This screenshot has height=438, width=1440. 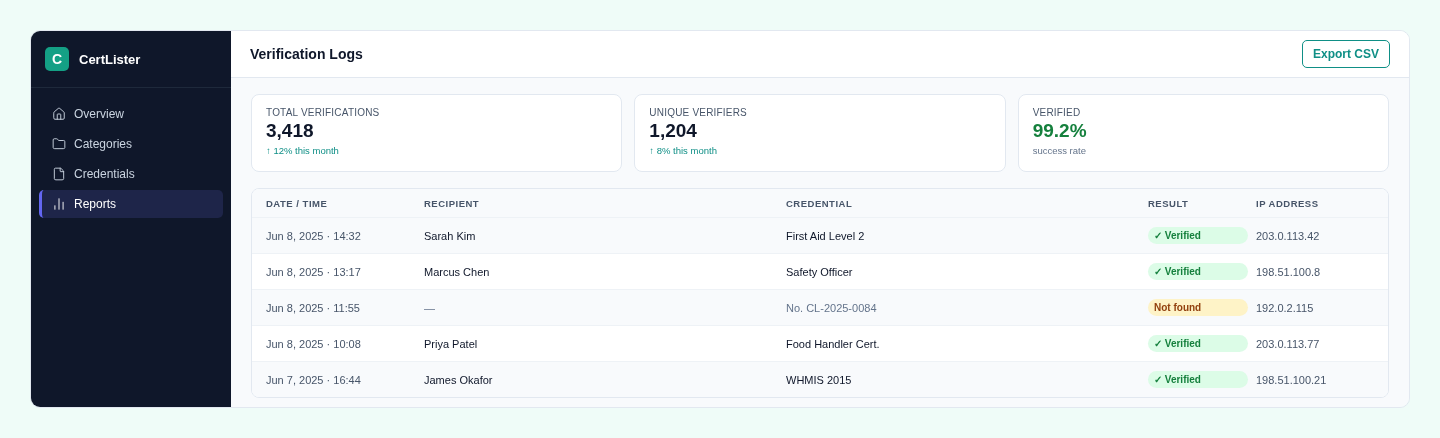 I want to click on page-title: Verification Logs, so click(x=306, y=54).